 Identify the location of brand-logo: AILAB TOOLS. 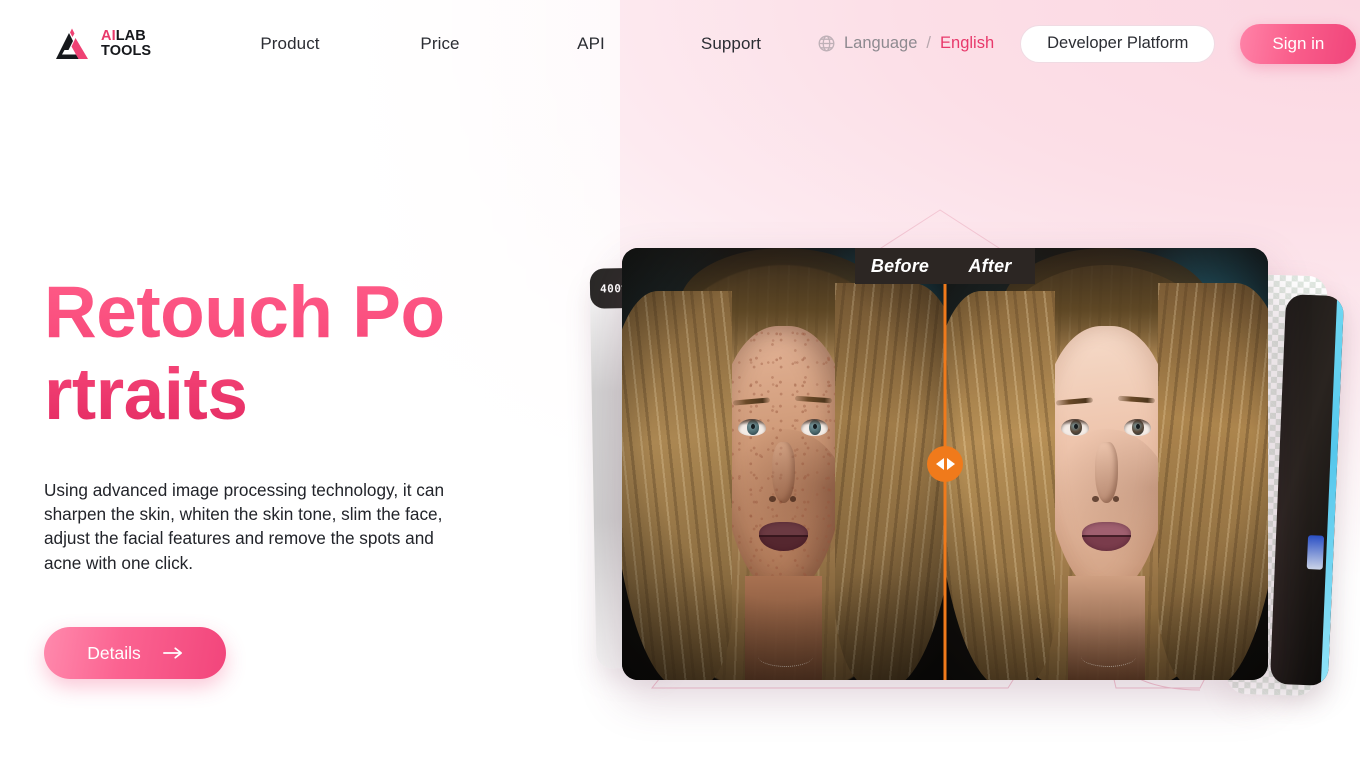
(108, 44).